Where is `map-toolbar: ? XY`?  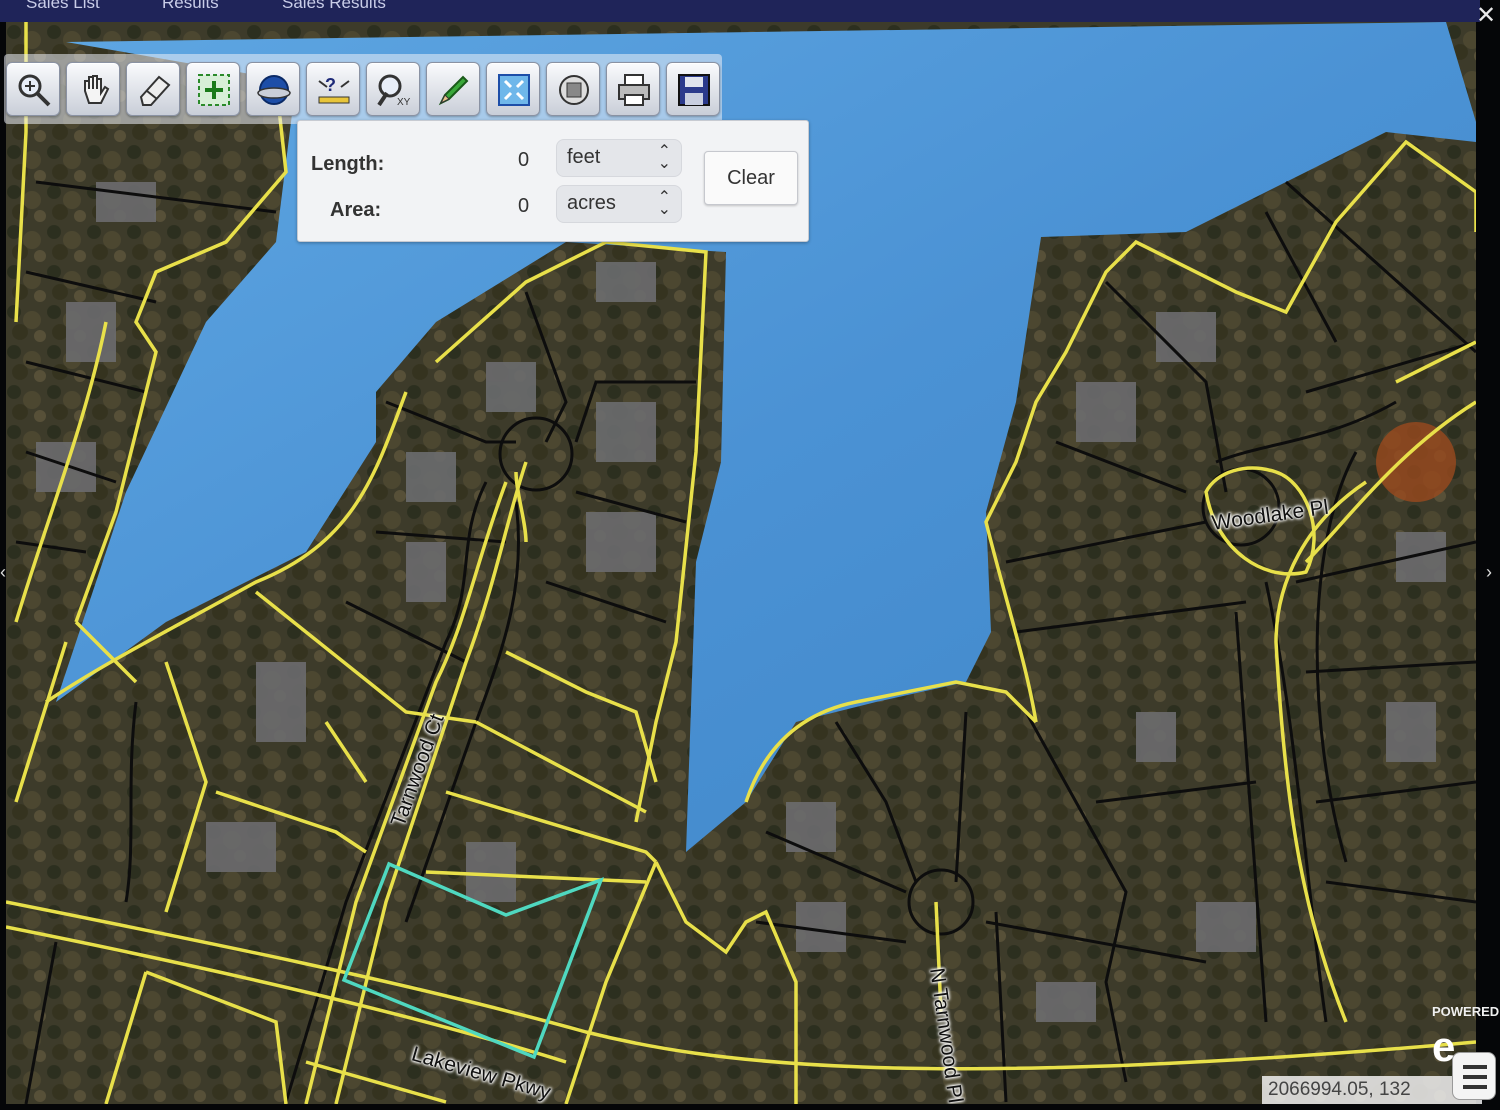
map-toolbar: ? XY is located at coordinates (363, 89).